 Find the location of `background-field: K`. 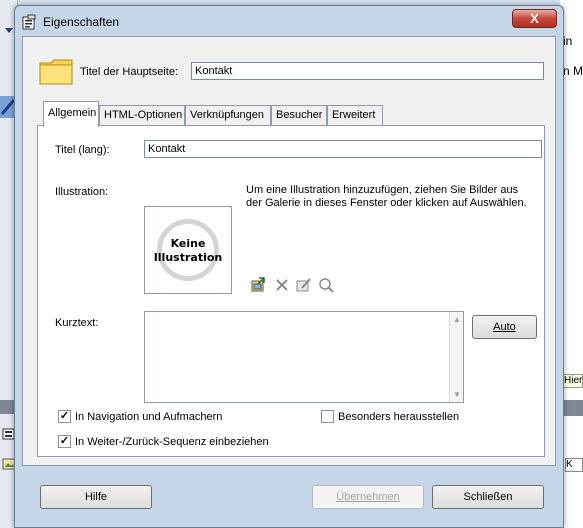

background-field: K is located at coordinates (574, 465).